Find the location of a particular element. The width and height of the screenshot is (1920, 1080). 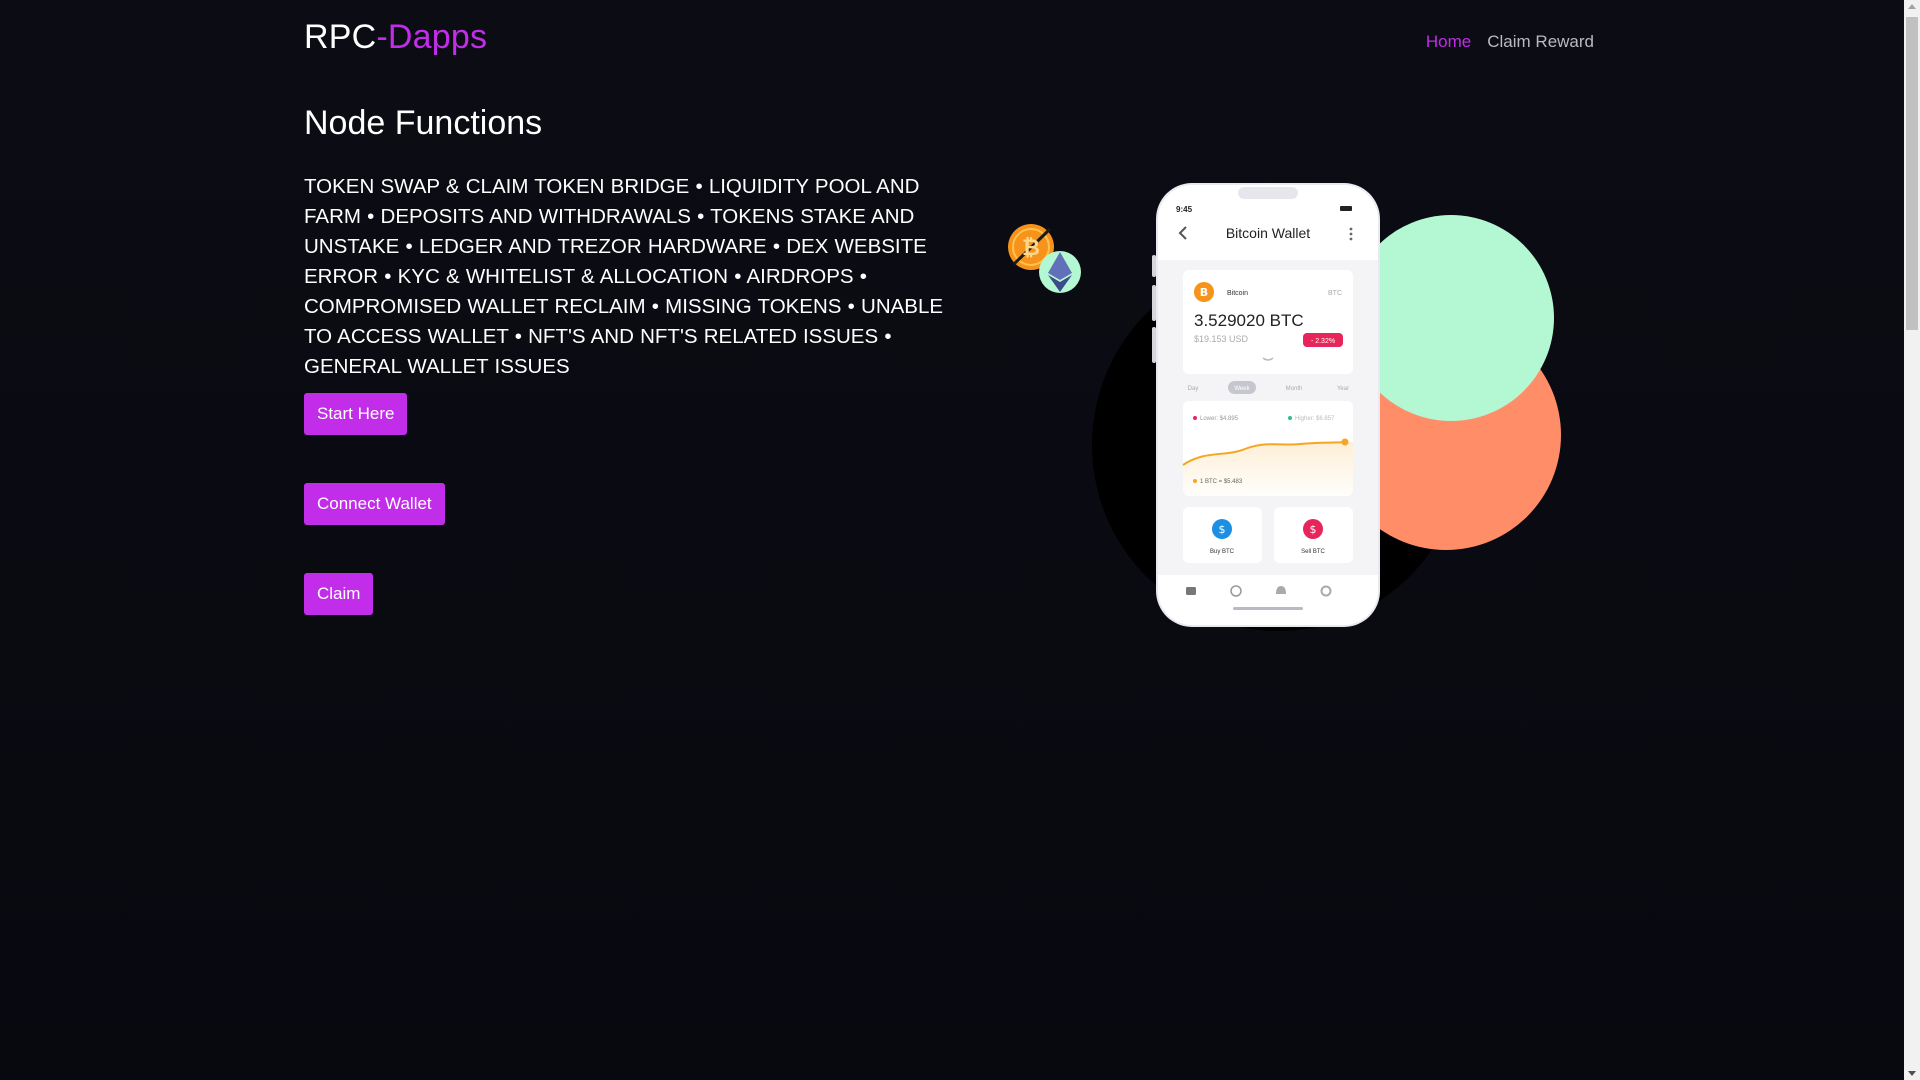

page-scrollbar is located at coordinates (1912, 540).